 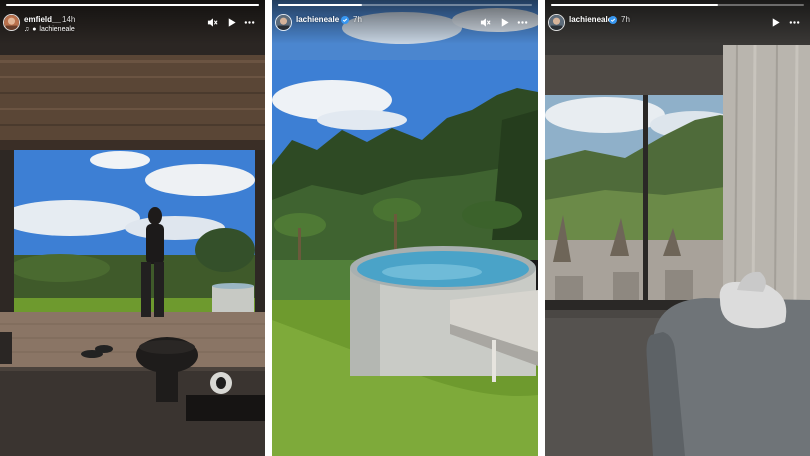 I want to click on collab-username: lachieneale, so click(x=57, y=29).